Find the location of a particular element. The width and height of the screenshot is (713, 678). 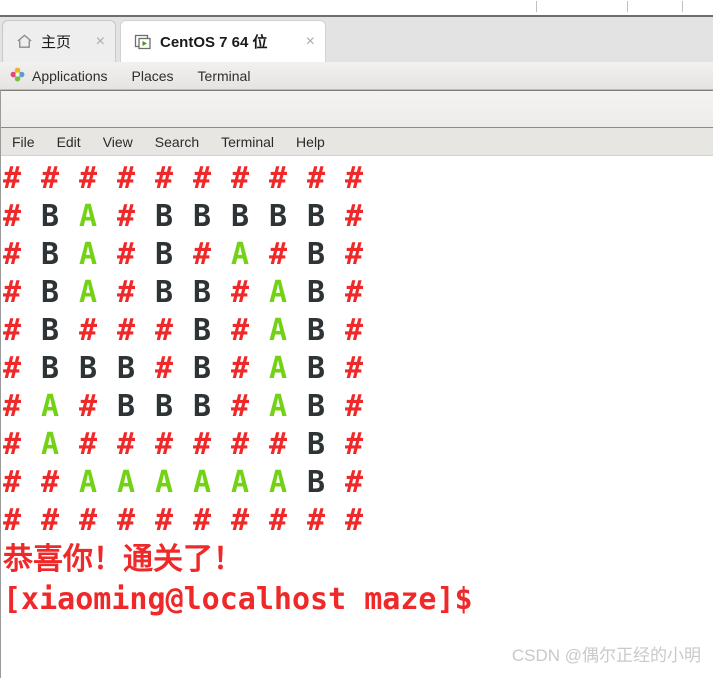

topstrip-divider-tick is located at coordinates (627, 6).